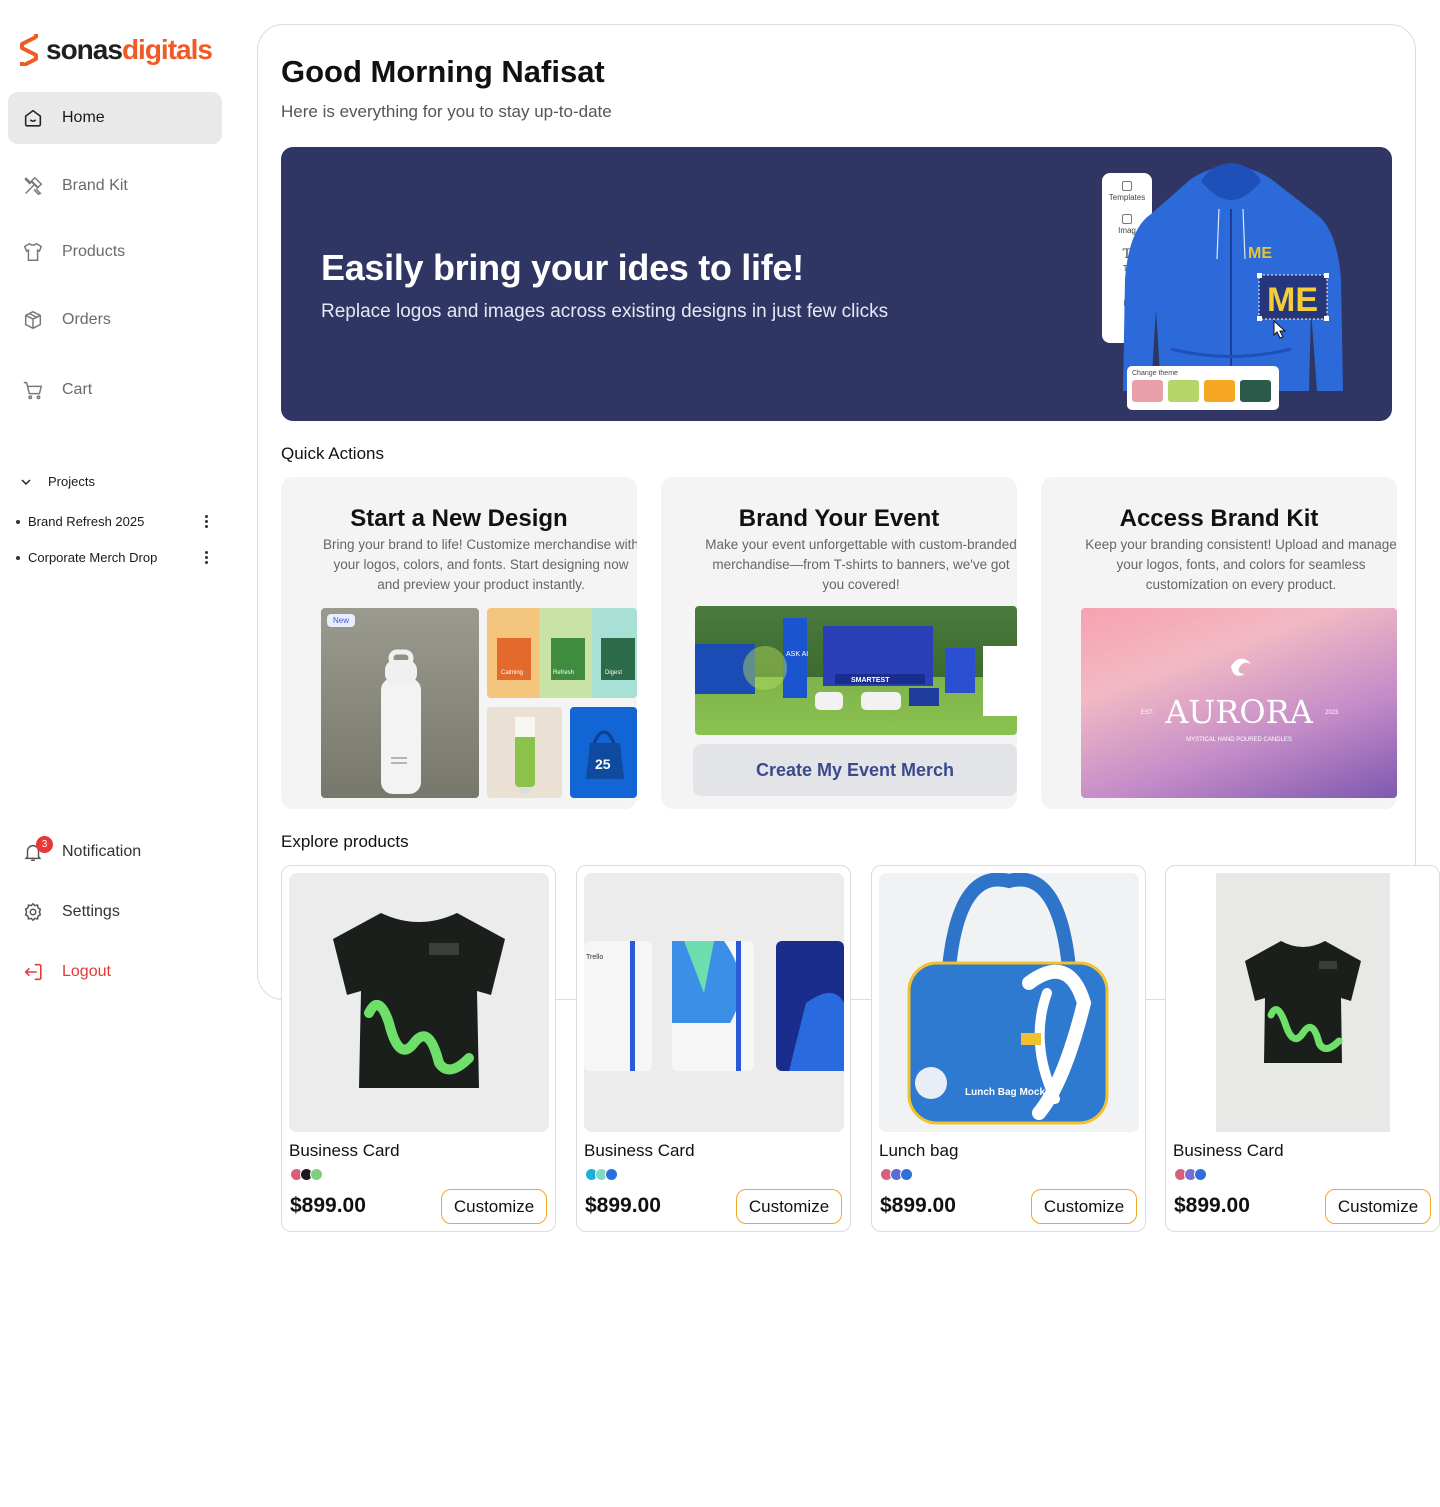 This screenshot has height=1507, width=1440. I want to click on sidebar-item-brand-kit: Brand Kit, so click(115, 186).